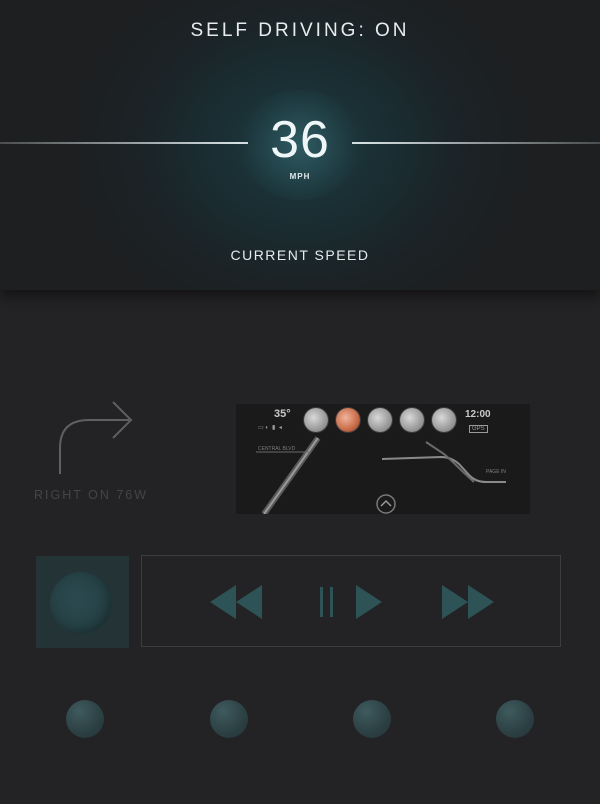  What do you see at coordinates (478, 429) in the screenshot?
I see `preview-gps-badge: GPS` at bounding box center [478, 429].